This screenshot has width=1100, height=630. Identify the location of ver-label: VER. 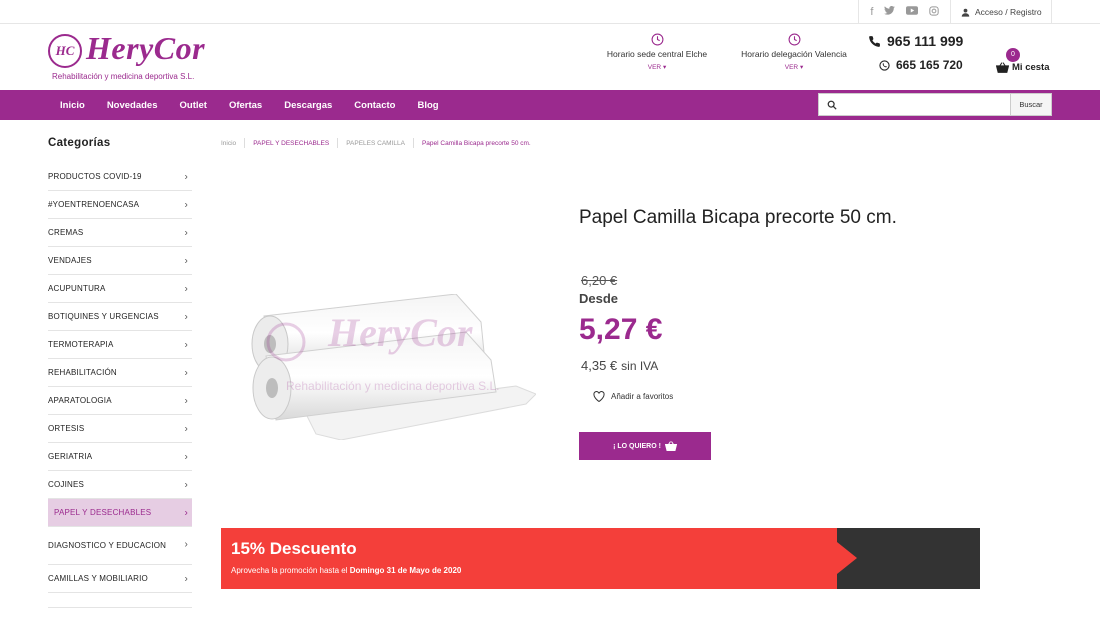
(791, 67).